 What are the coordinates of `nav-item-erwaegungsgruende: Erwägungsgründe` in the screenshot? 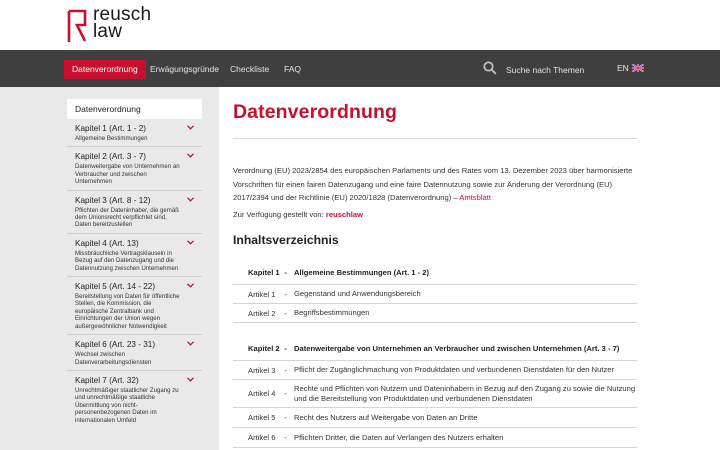 It's located at (184, 69).